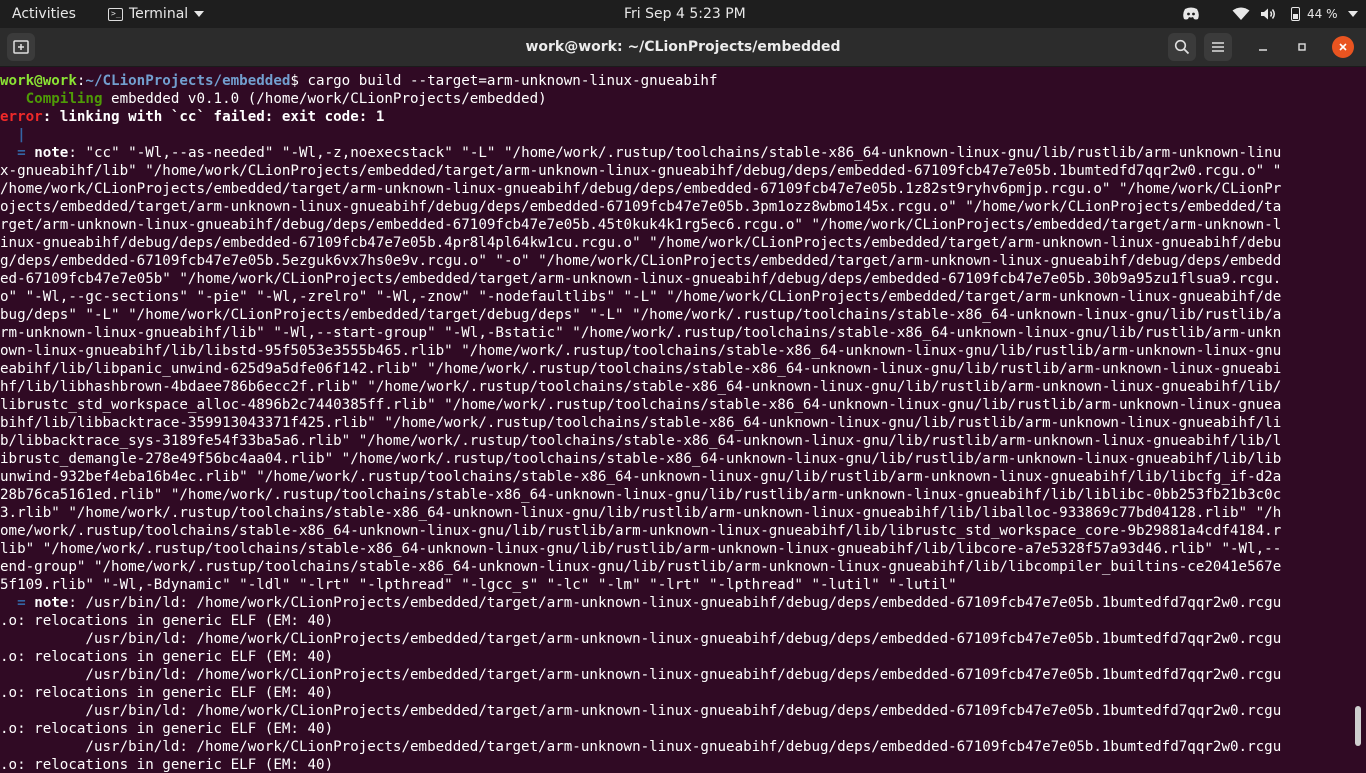 This screenshot has width=1366, height=773. I want to click on battery-percent: 44 %, so click(1322, 14).